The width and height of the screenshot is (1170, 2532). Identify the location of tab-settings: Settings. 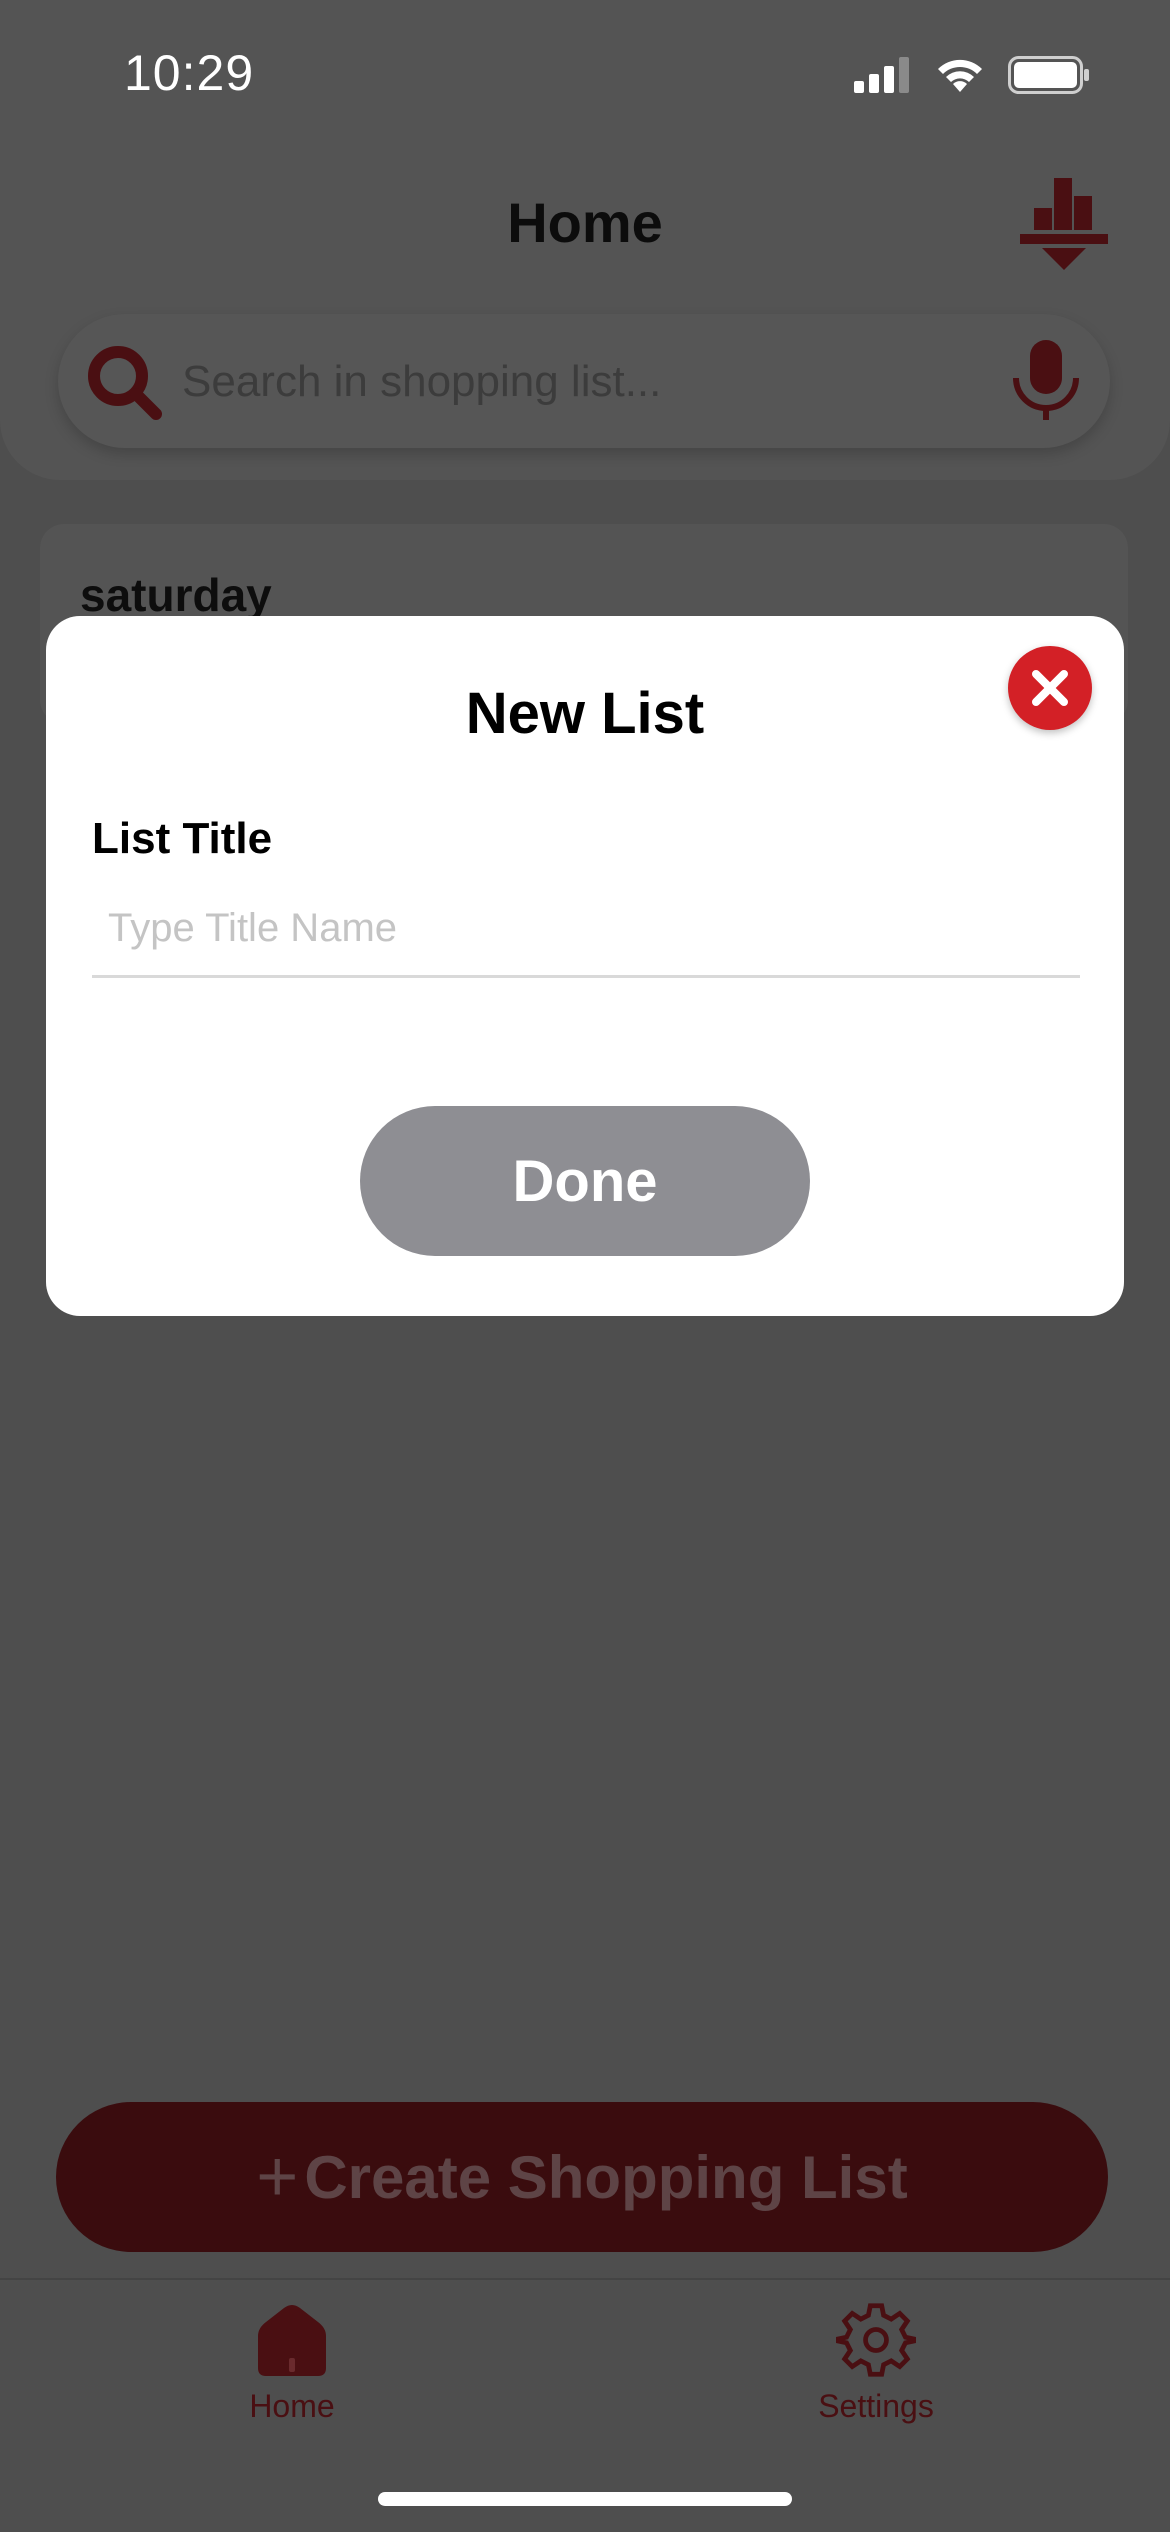
(876, 2363).